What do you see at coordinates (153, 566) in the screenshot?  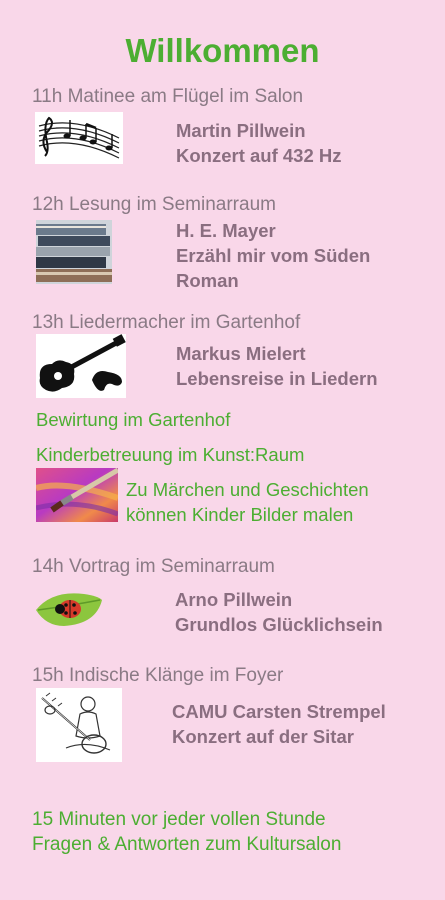 I see `event-heading-4: 14h Vortrag im Seminarraum` at bounding box center [153, 566].